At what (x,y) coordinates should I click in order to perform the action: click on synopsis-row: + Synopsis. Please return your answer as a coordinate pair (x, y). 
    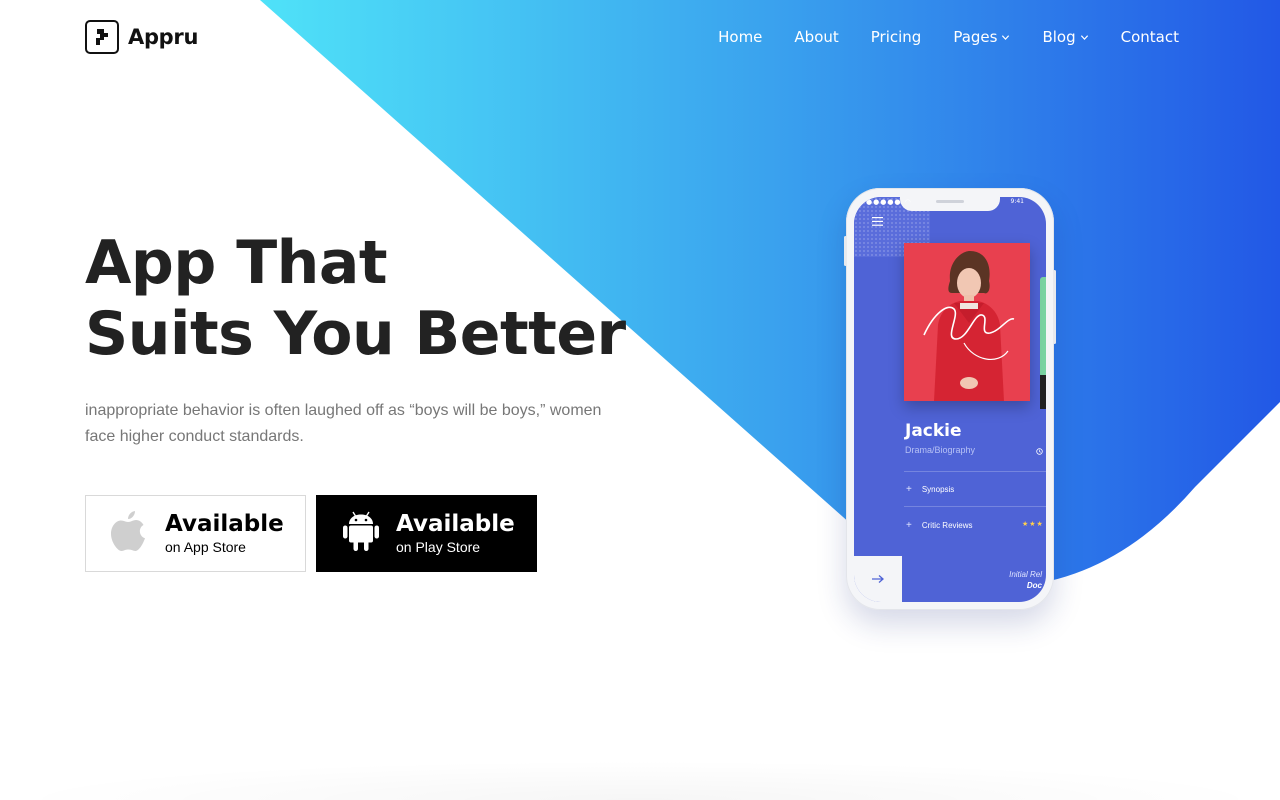
    Looking at the image, I should click on (930, 489).